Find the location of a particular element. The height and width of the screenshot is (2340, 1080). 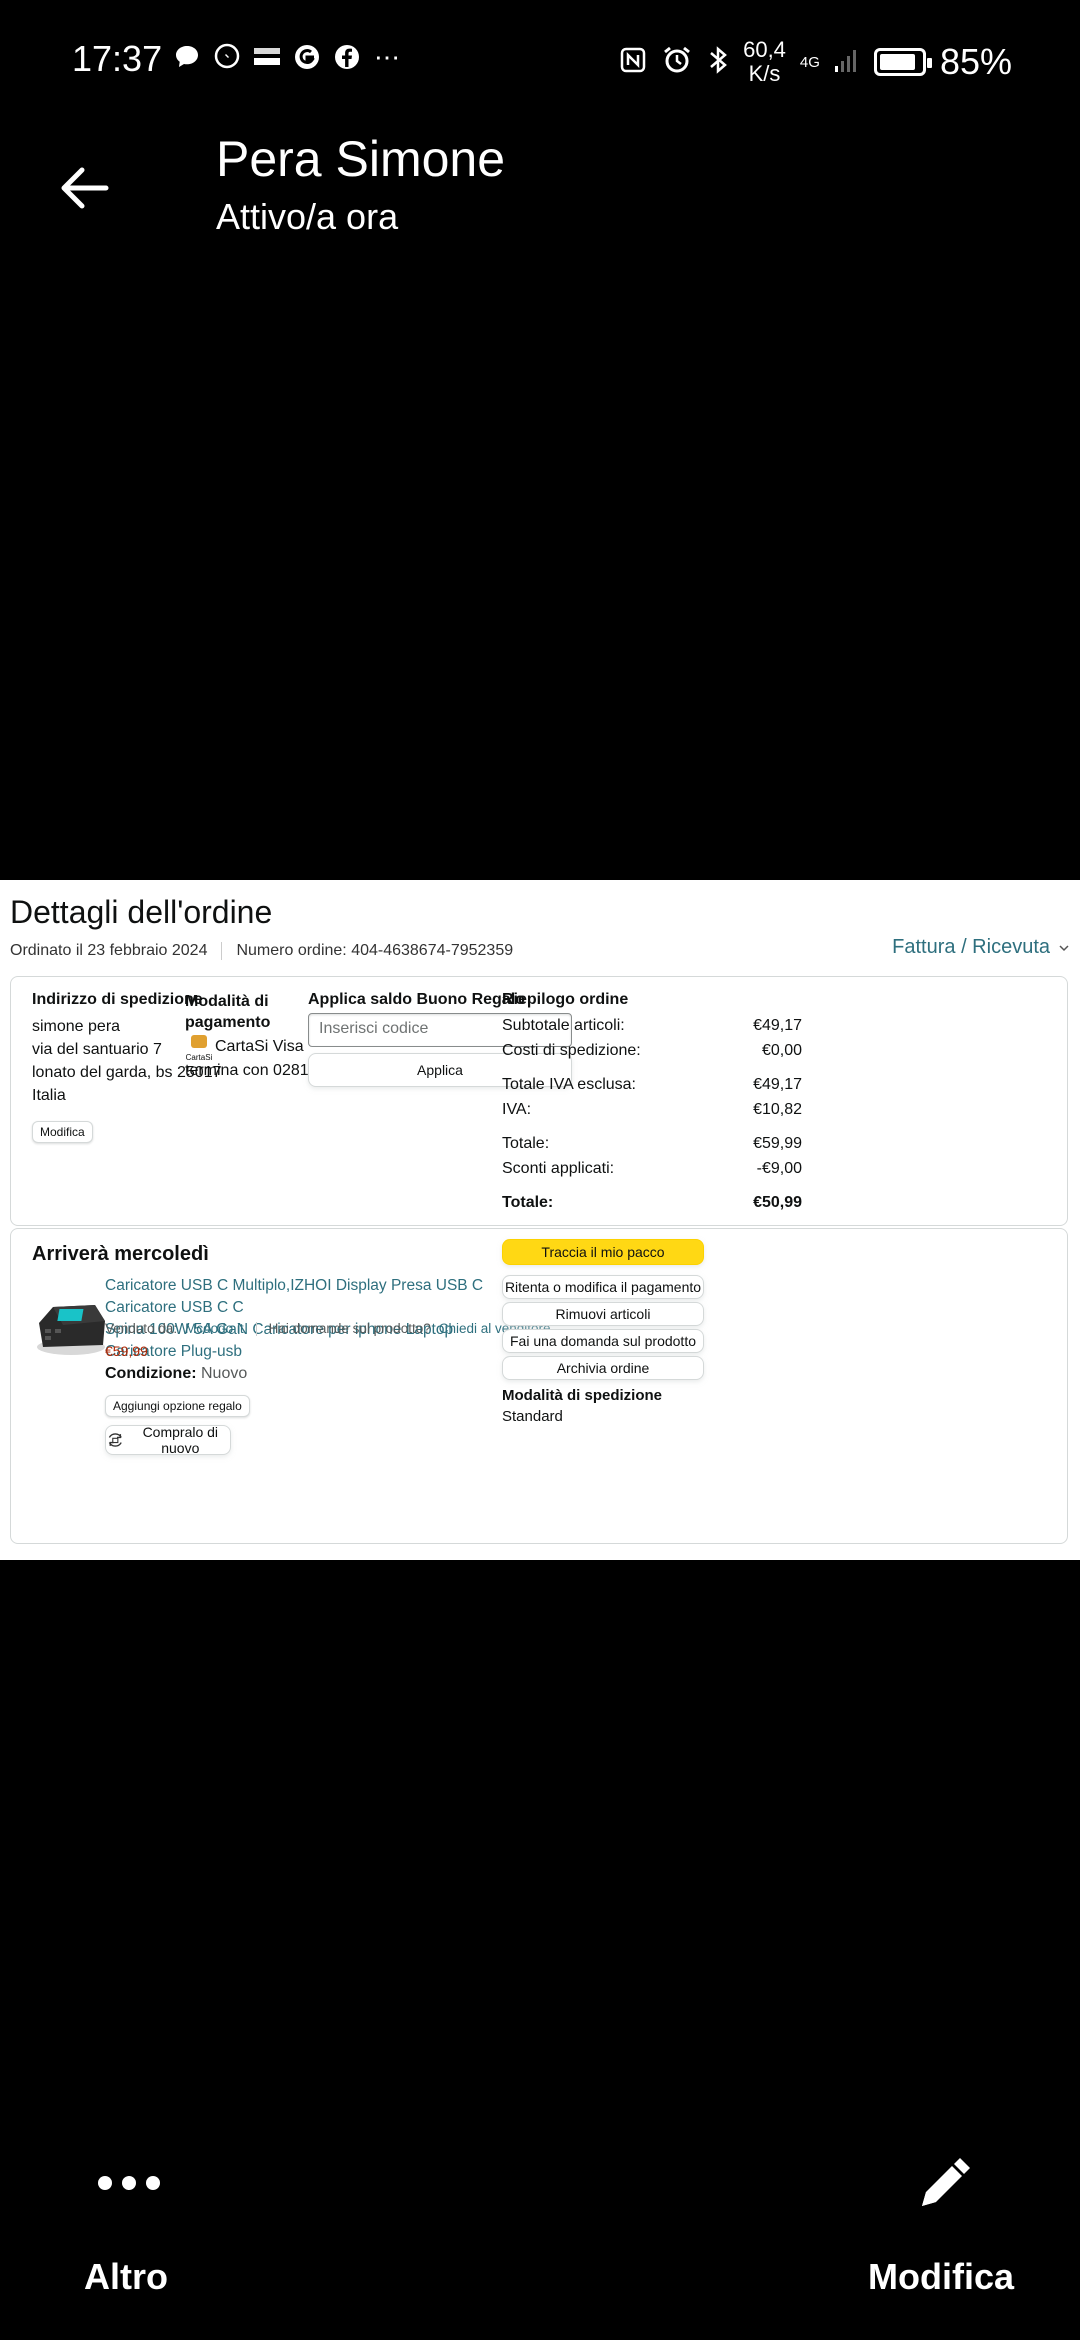

notification-icons: ⋯ is located at coordinates (287, 57).